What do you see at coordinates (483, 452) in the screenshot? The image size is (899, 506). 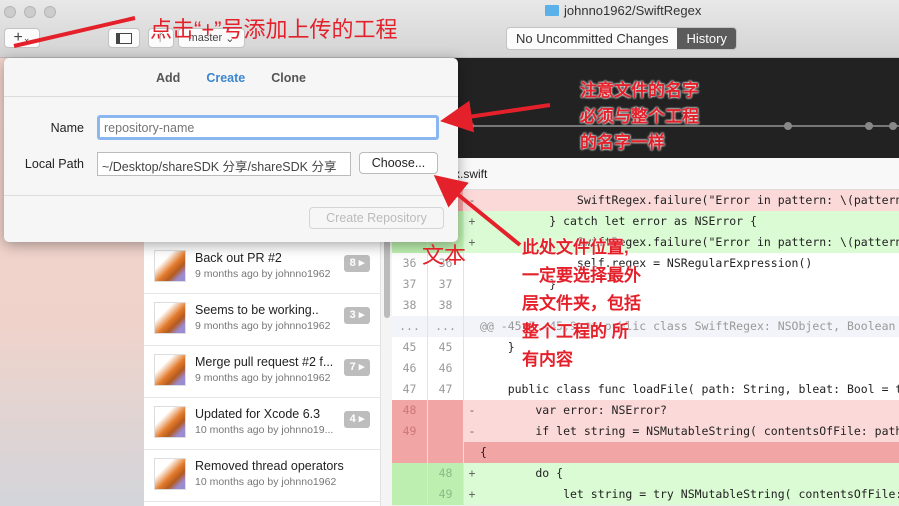 I see `code-text: {` at bounding box center [483, 452].